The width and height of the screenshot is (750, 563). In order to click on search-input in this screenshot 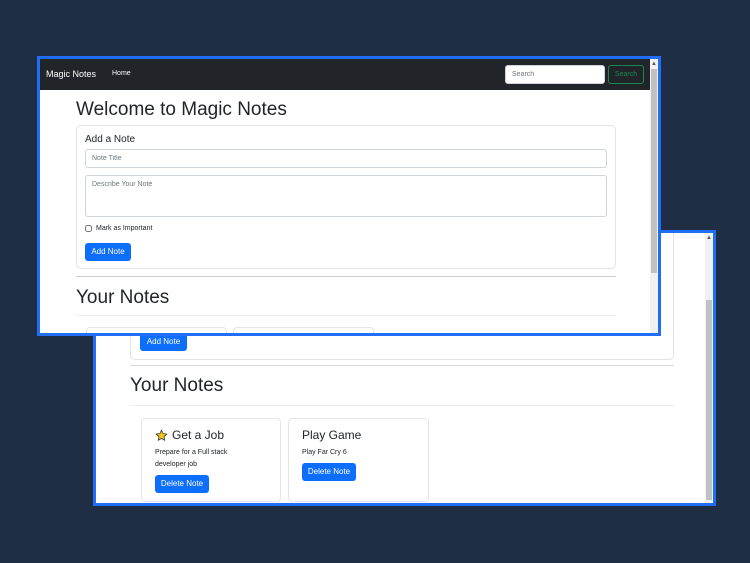, I will do `click(555, 74)`.